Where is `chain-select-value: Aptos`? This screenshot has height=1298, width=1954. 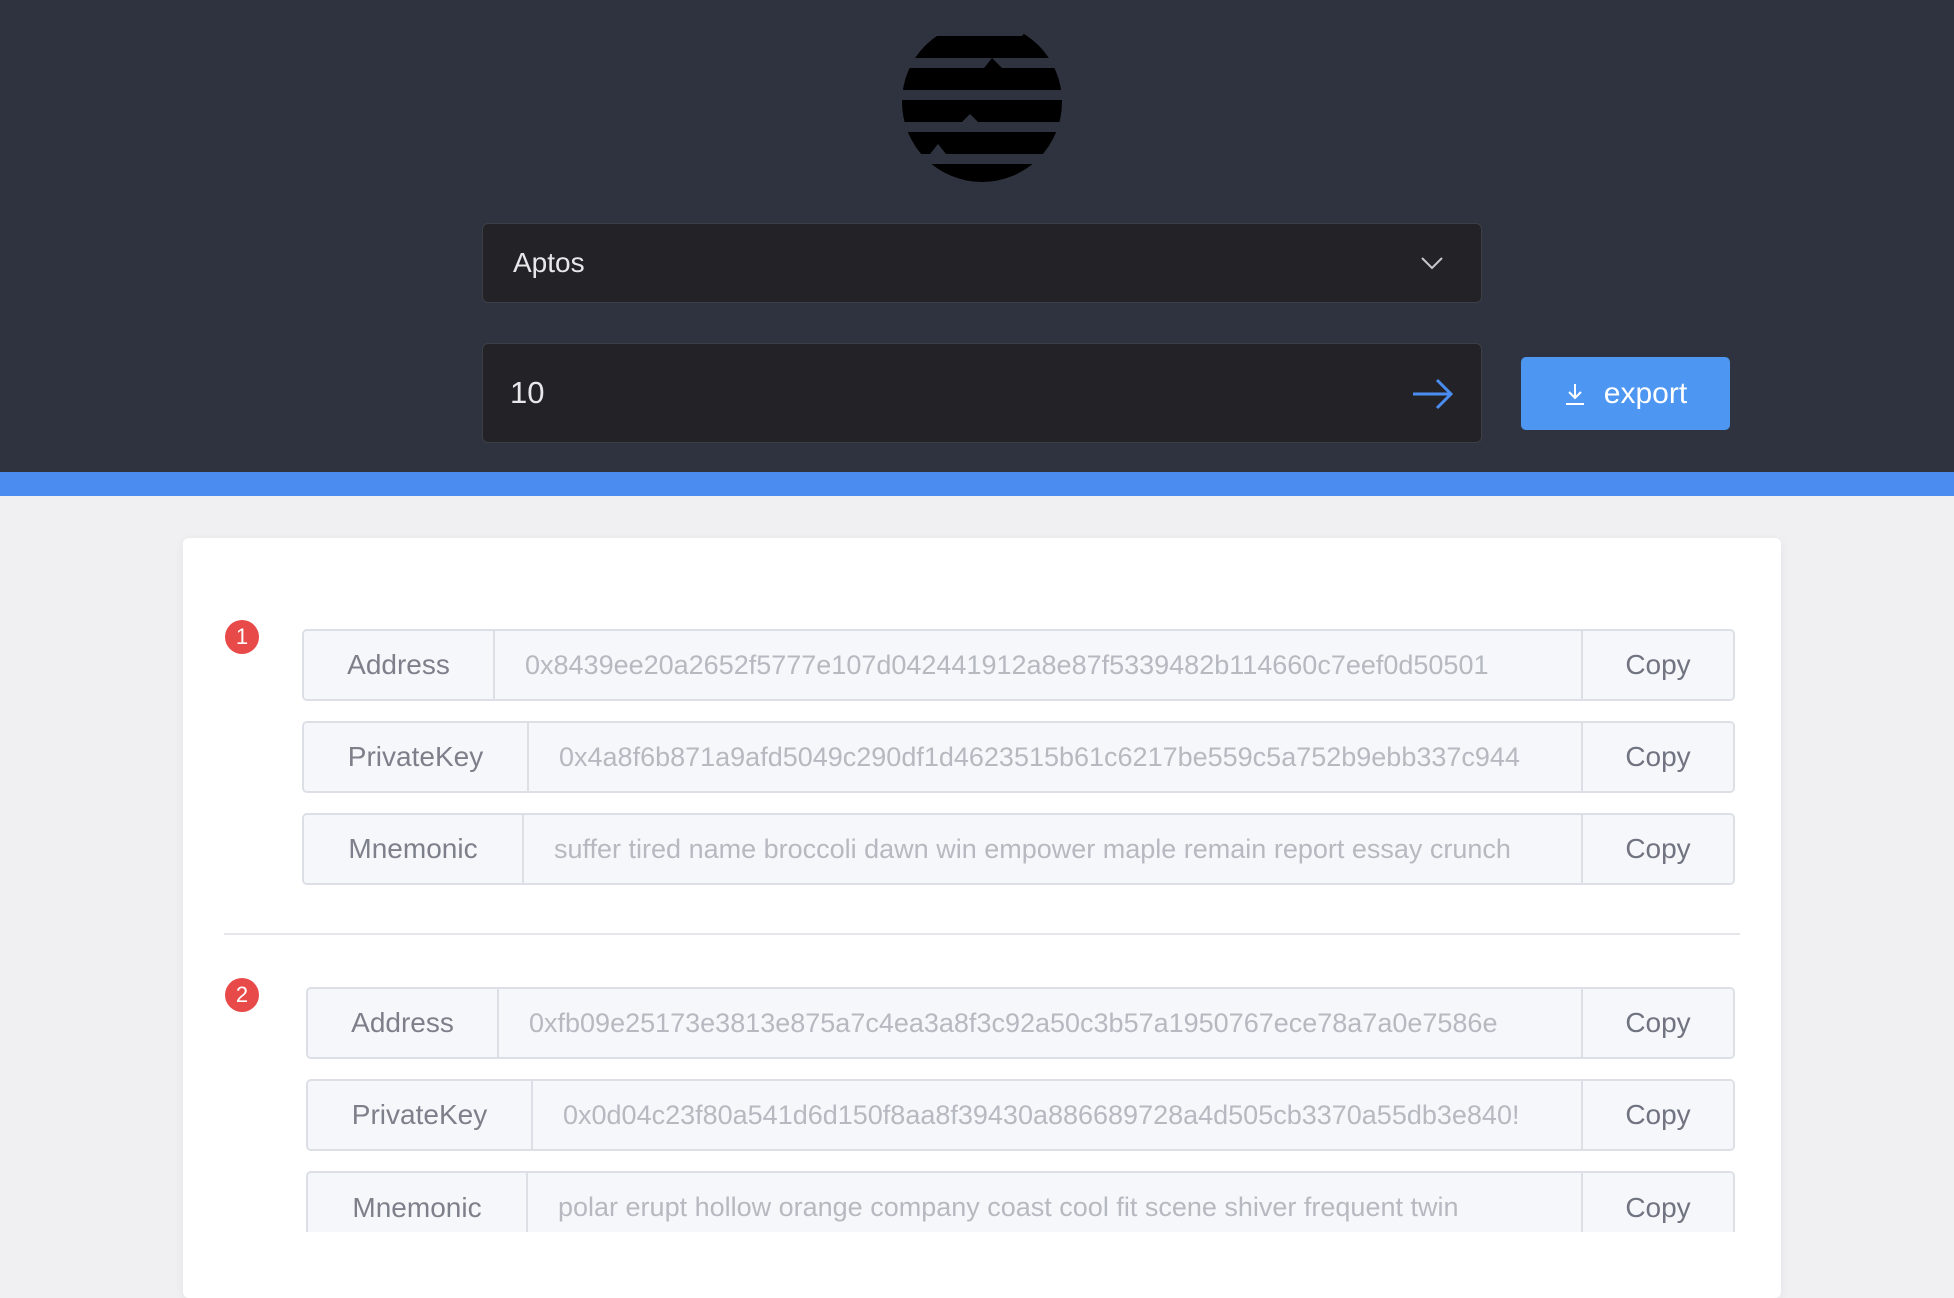
chain-select-value: Aptos is located at coordinates (549, 262).